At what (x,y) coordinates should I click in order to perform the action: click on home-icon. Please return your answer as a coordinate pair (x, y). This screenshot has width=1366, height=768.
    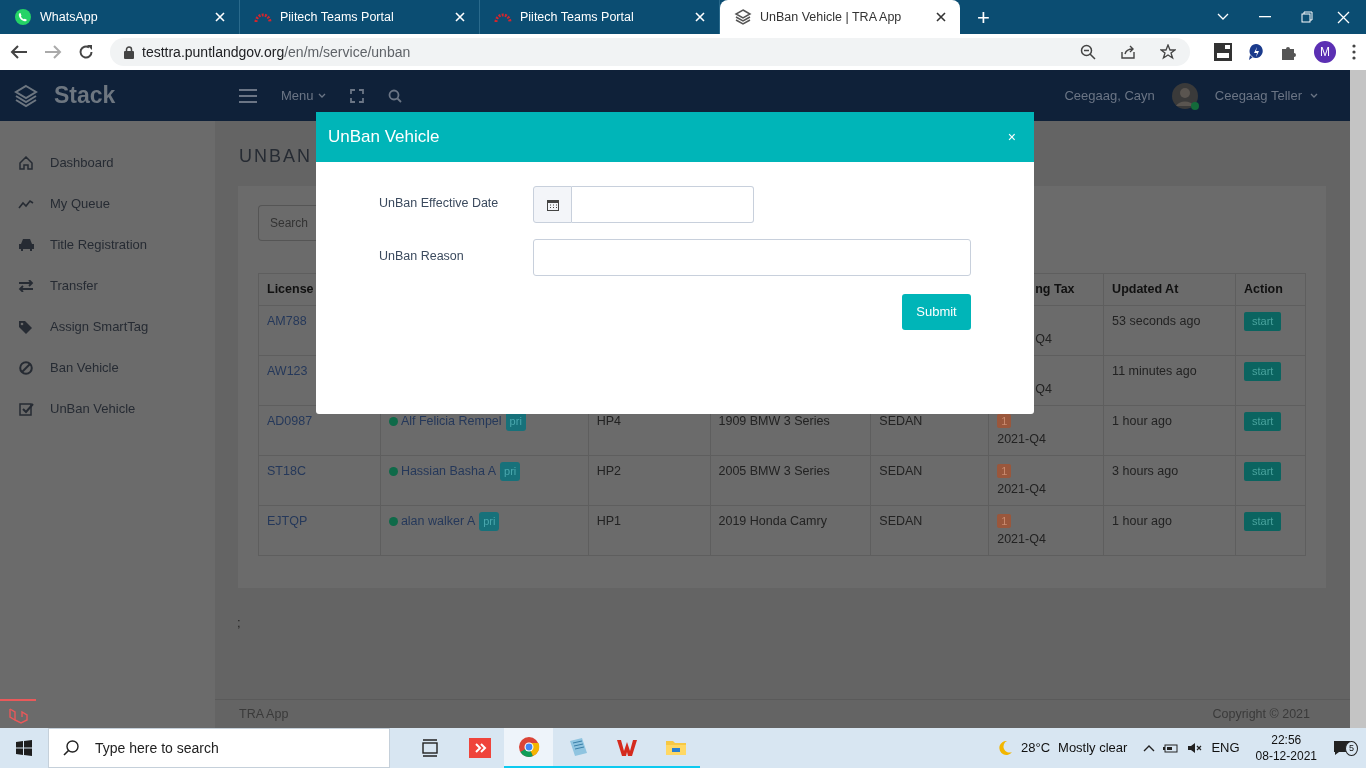
    Looking at the image, I should click on (26, 162).